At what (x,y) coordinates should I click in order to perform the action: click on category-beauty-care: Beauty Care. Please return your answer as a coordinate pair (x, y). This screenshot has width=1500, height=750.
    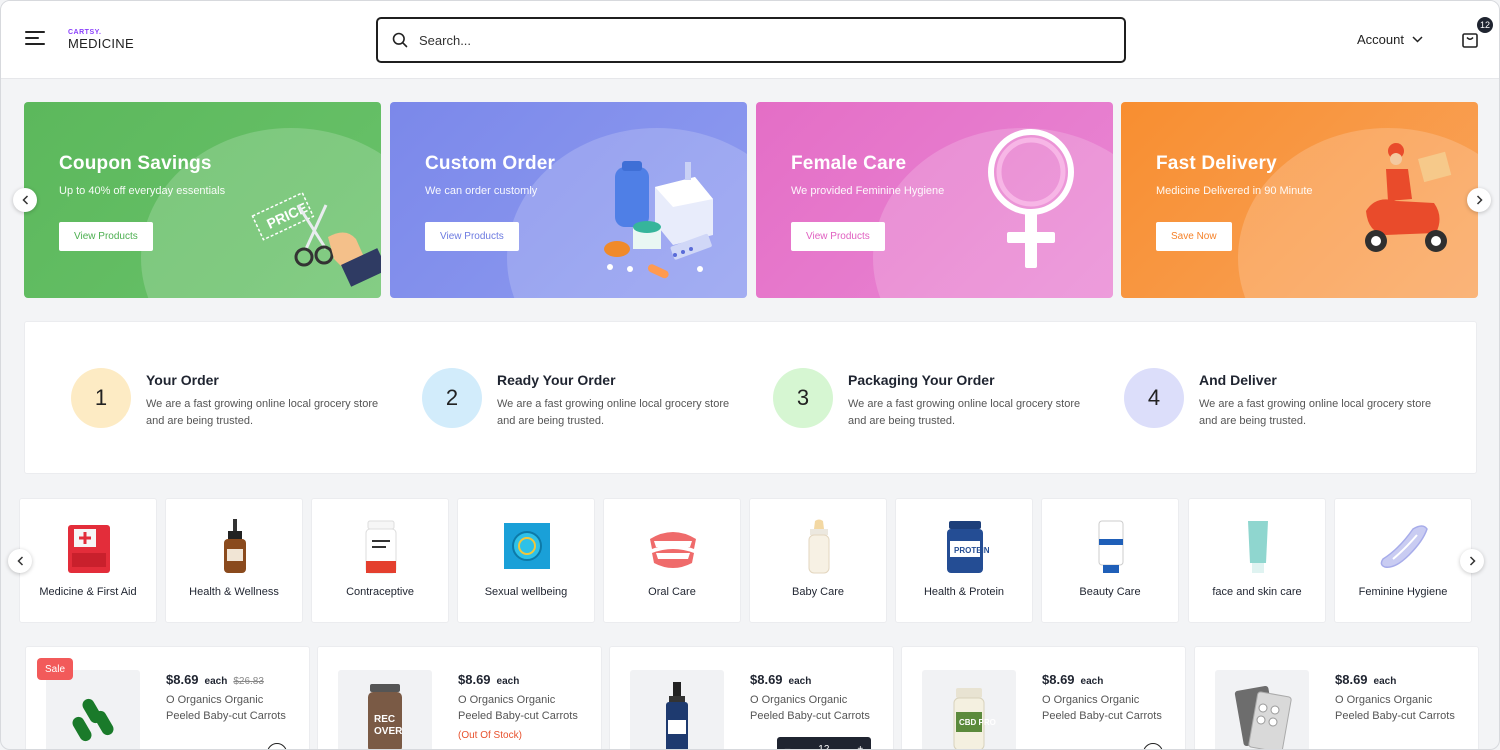
    Looking at the image, I should click on (1110, 560).